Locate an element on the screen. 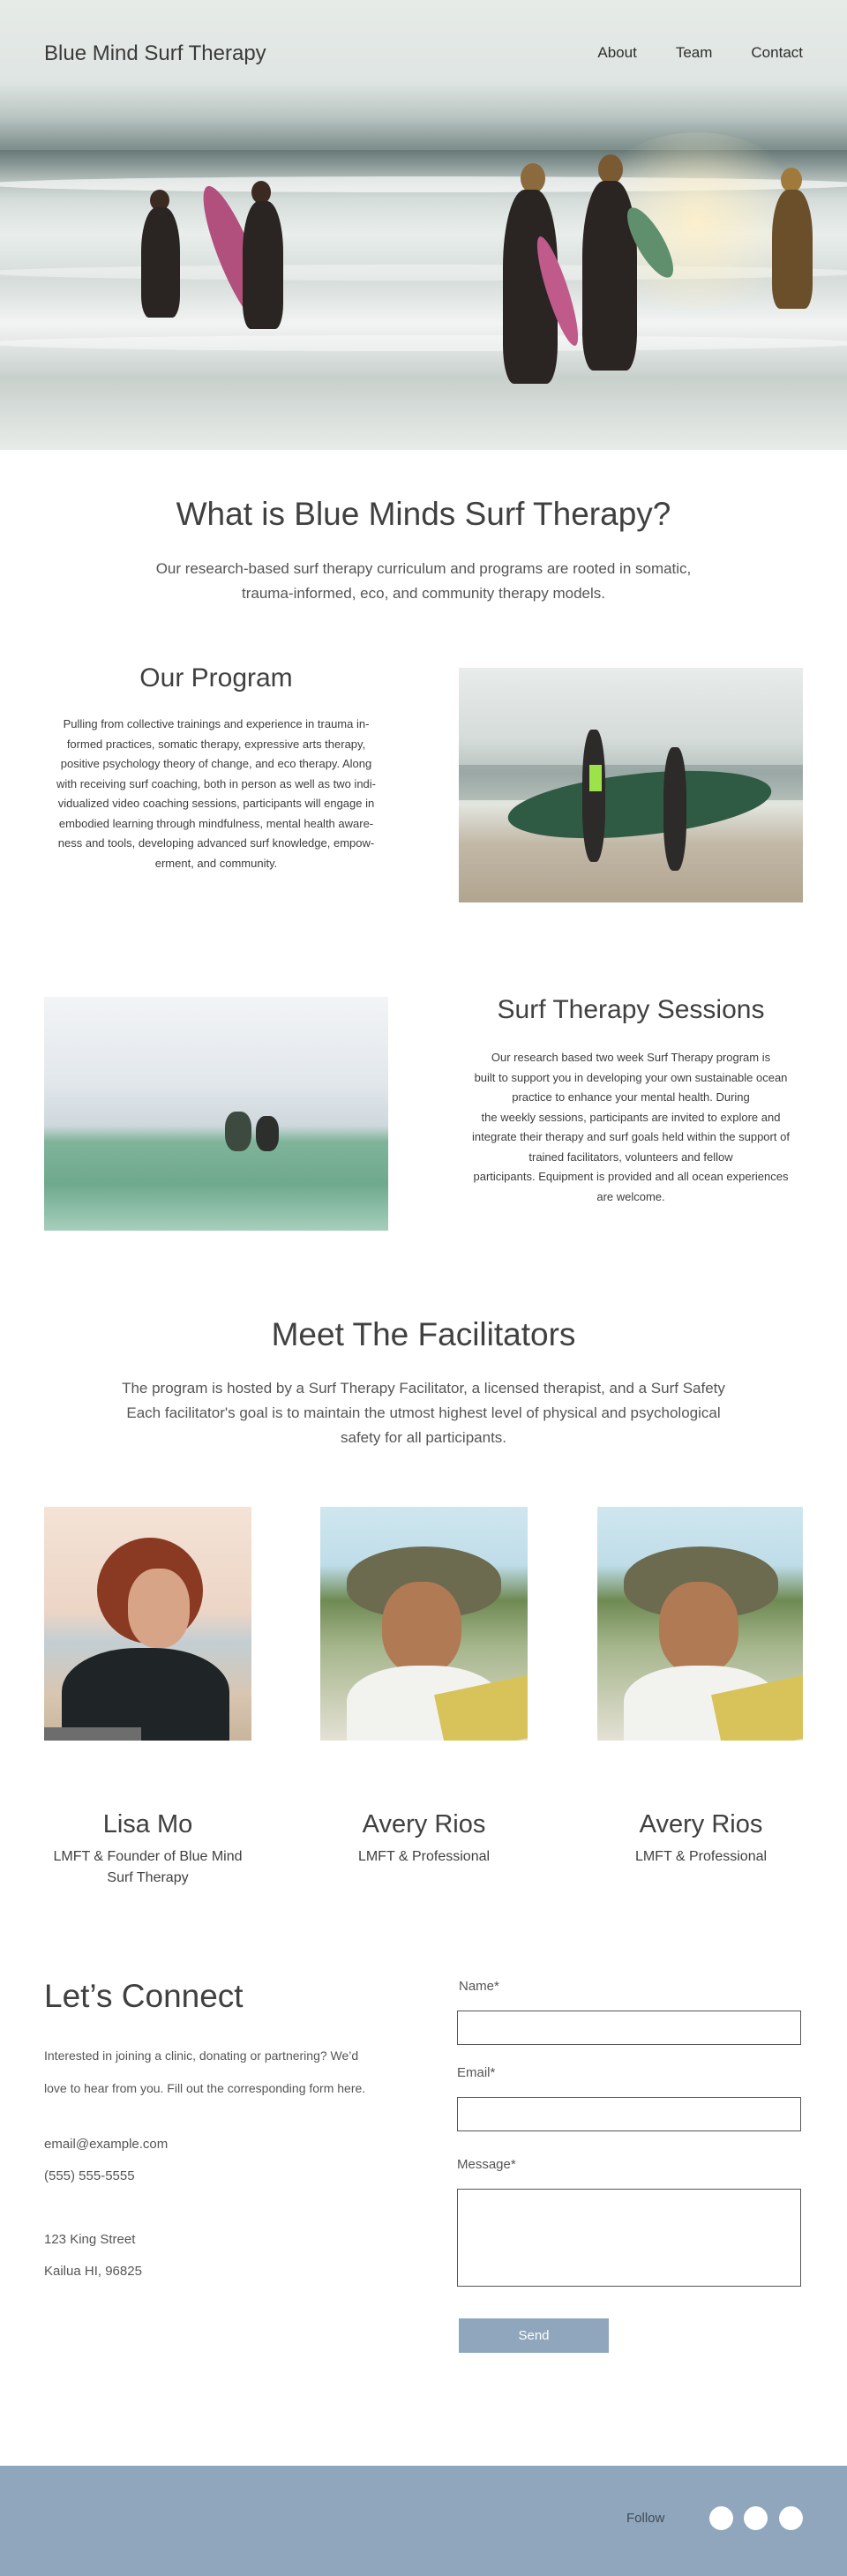 The image size is (847, 2576). nav-about: About is located at coordinates (616, 53).